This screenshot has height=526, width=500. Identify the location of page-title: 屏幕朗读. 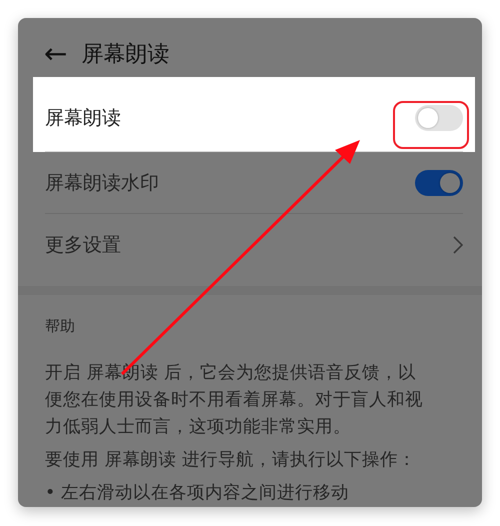
(125, 55).